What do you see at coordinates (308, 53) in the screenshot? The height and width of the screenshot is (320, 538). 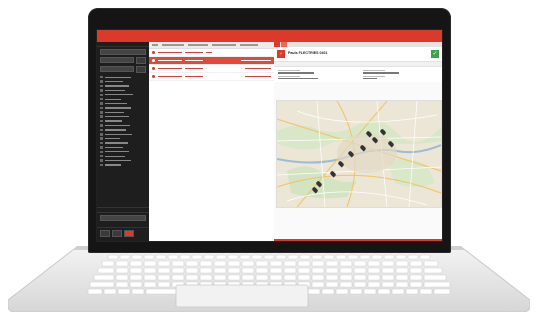 I see `detail-title: Pauls FLECTRIES 0401` at bounding box center [308, 53].